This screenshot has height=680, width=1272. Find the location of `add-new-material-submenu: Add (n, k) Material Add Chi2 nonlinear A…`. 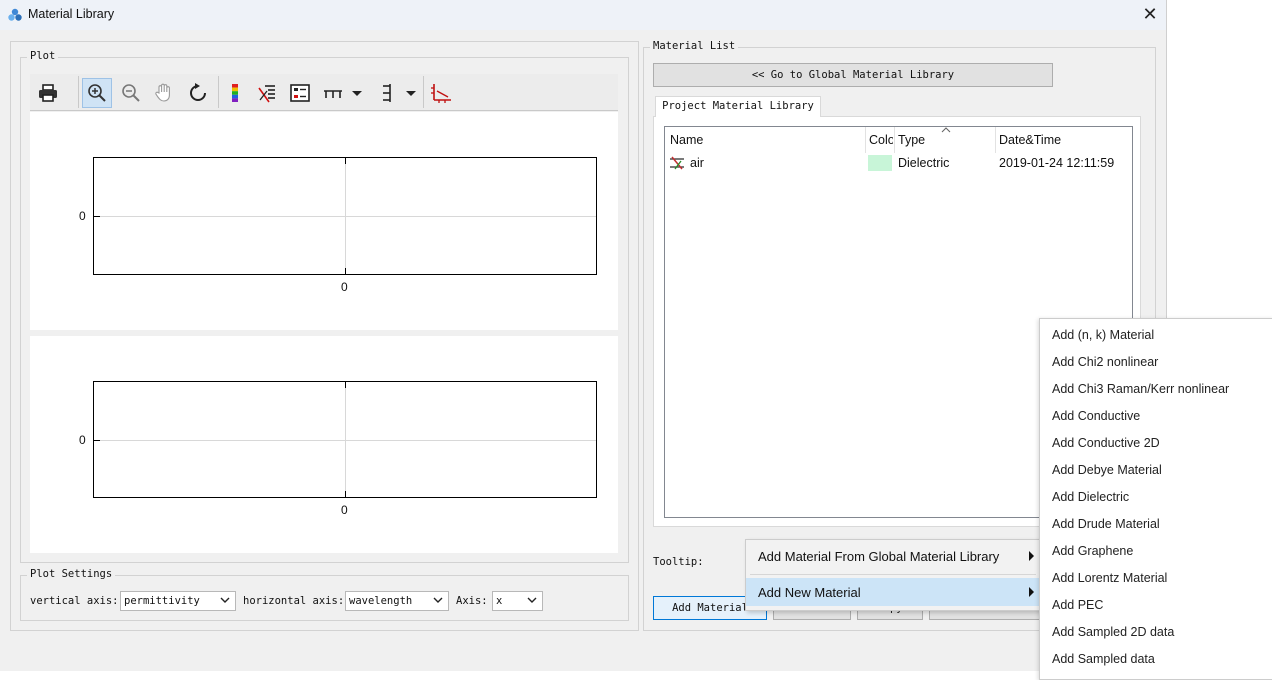

add-new-material-submenu: Add (n, k) Material Add Chi2 nonlinear A… is located at coordinates (1155, 499).